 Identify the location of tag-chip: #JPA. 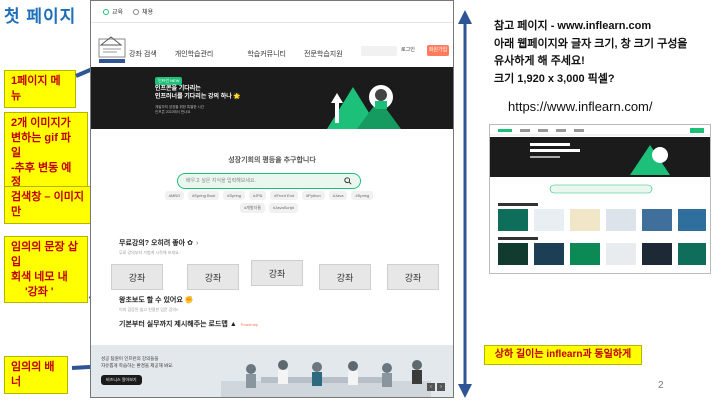
(258, 195).